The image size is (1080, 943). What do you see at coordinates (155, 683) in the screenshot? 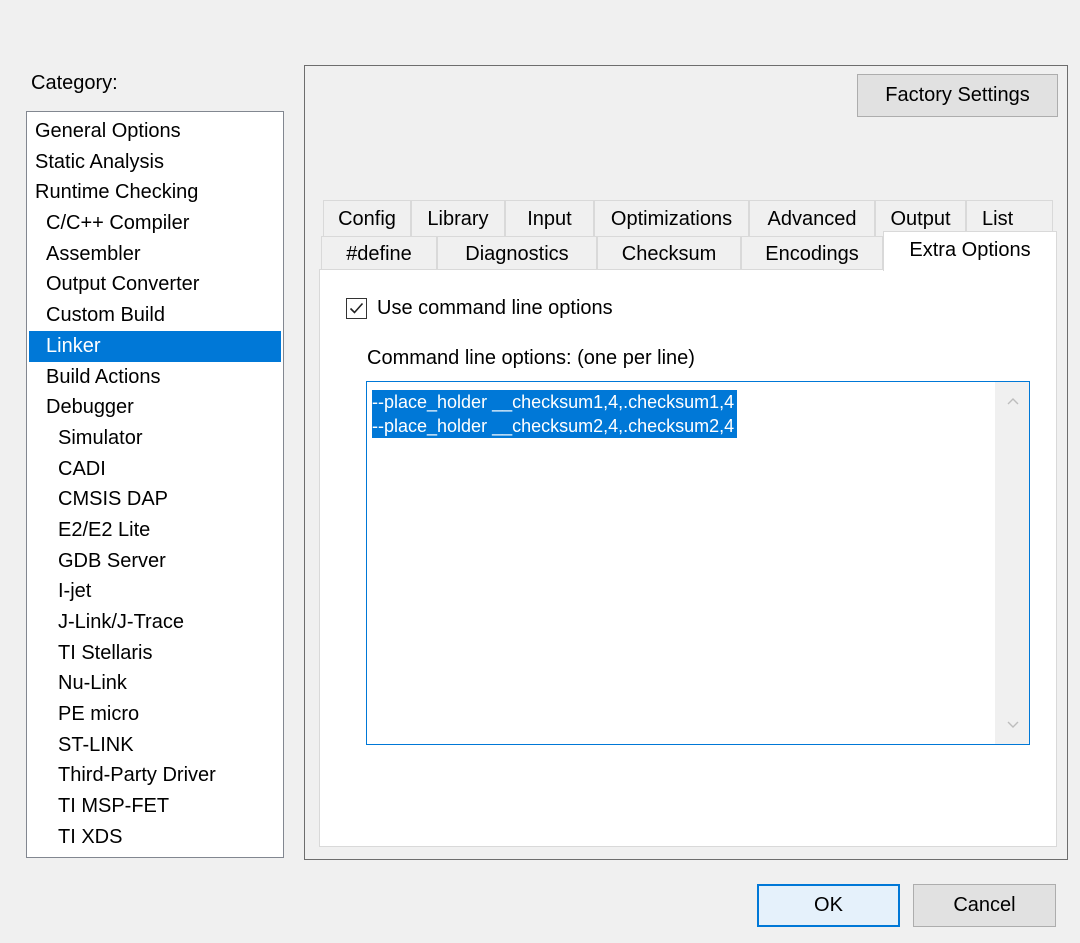
I see `category-item-nu-link: Nu-Link` at bounding box center [155, 683].